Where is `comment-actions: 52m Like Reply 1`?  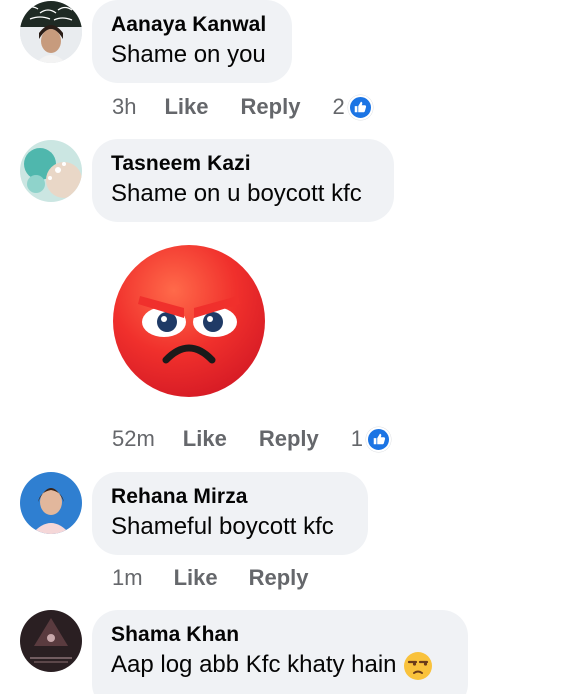
comment-actions: 52m Like Reply 1 is located at coordinates (251, 439).